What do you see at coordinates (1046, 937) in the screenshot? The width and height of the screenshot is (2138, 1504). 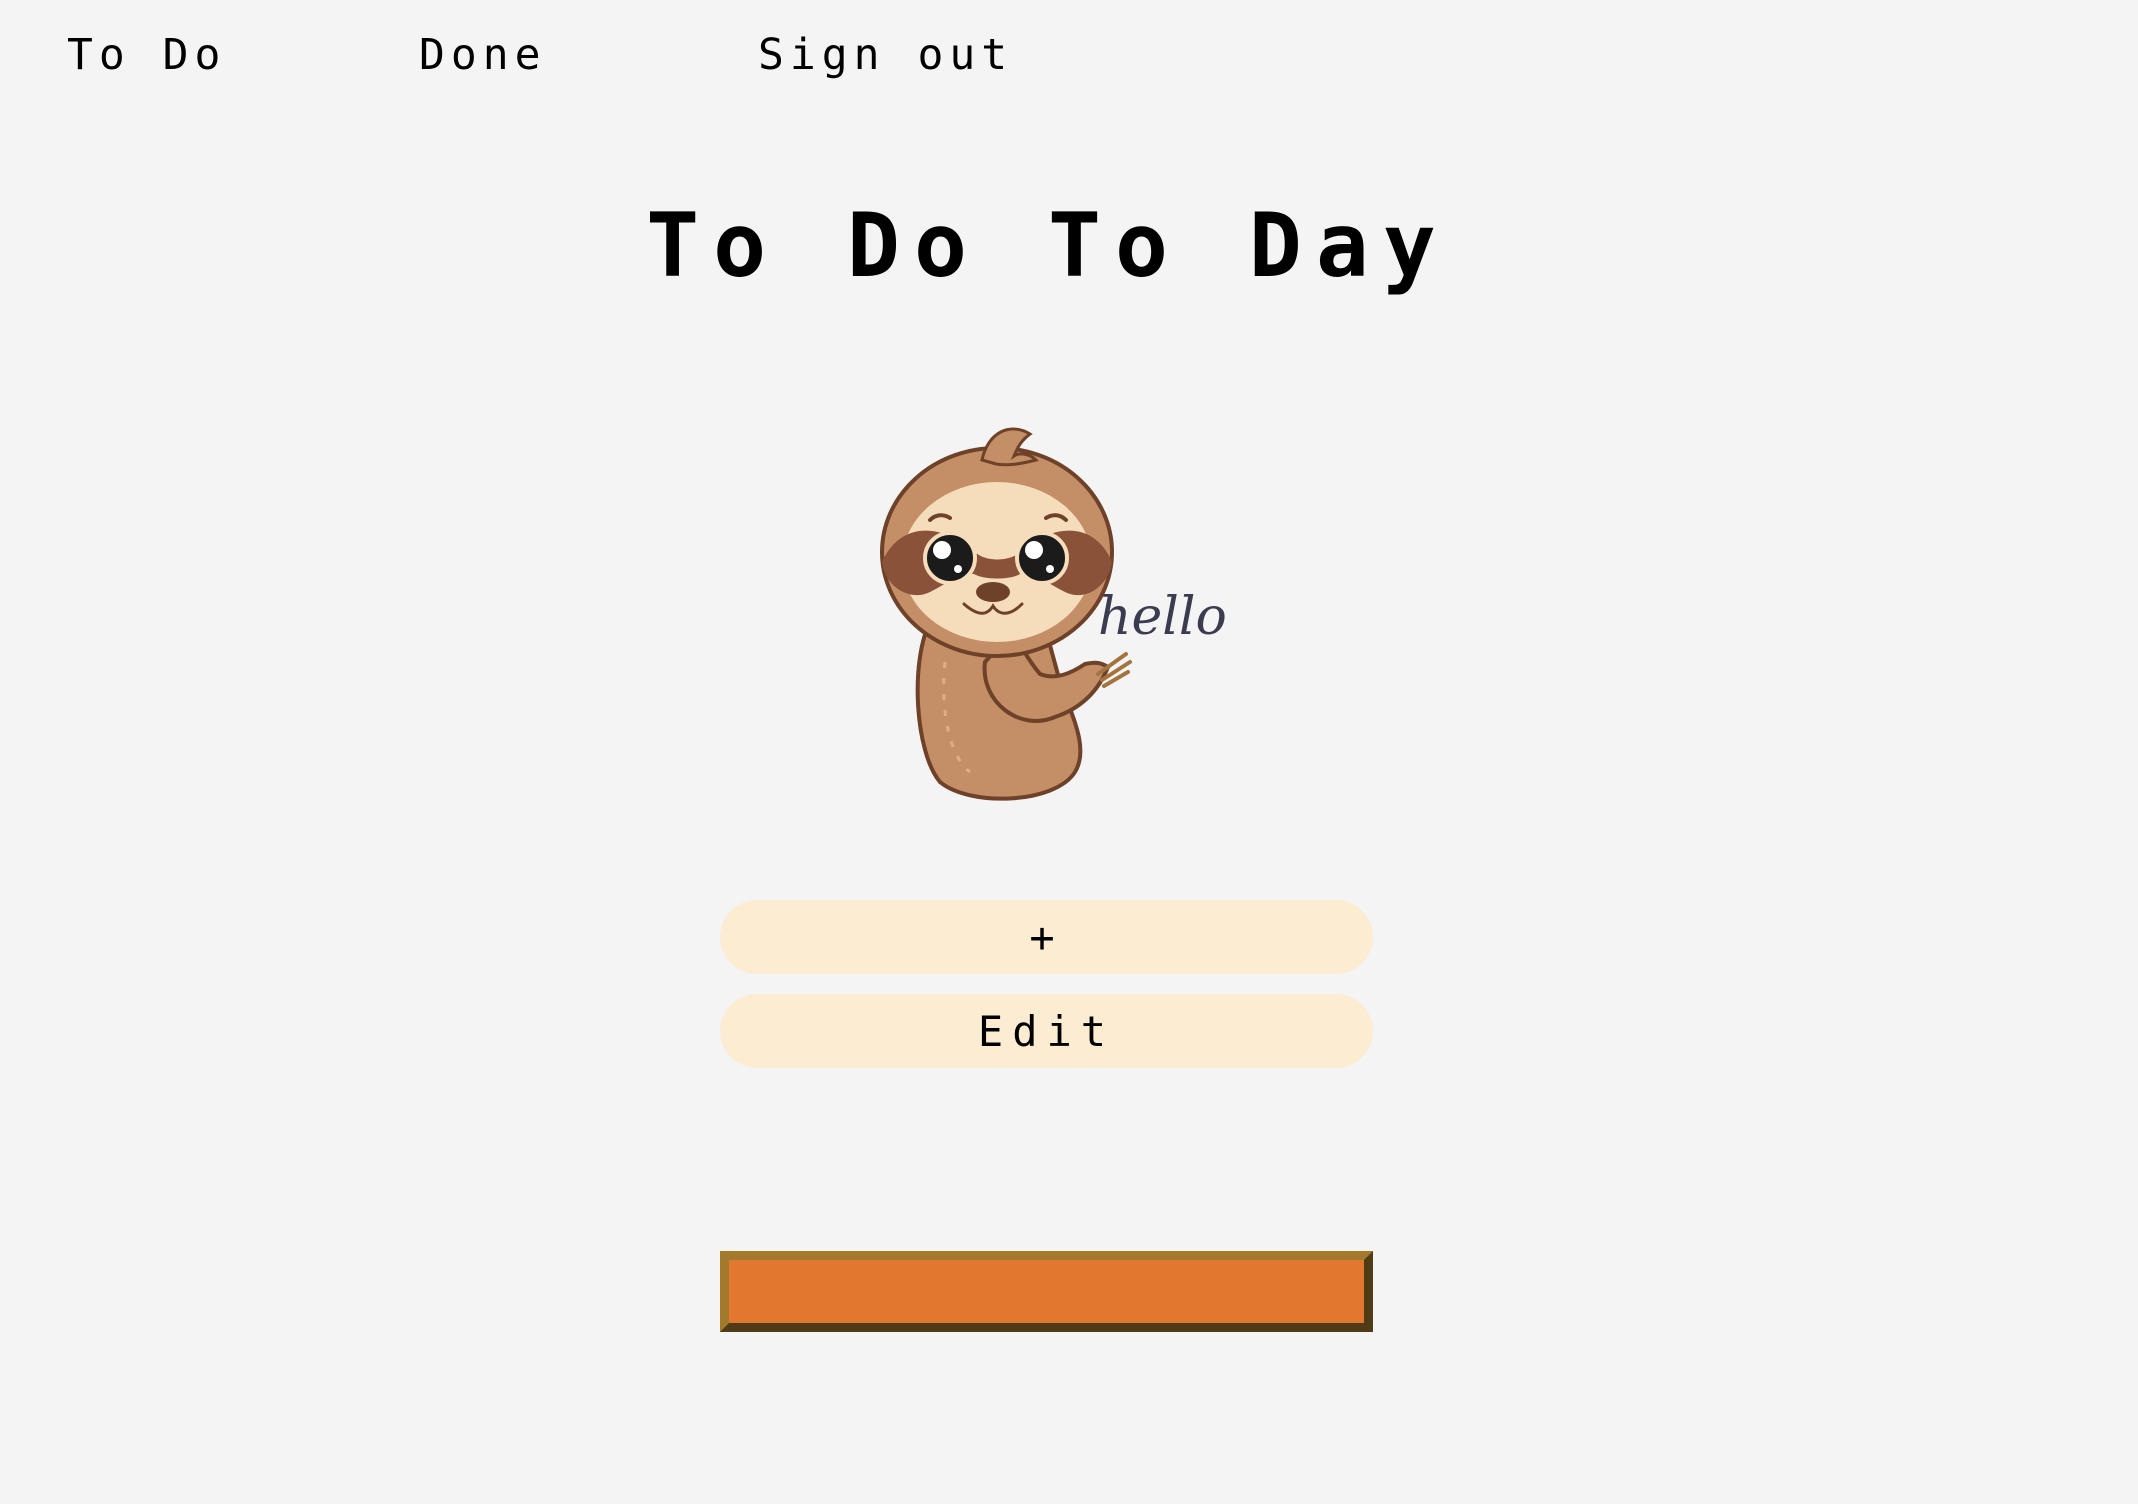 I see `add-task-button: +` at bounding box center [1046, 937].